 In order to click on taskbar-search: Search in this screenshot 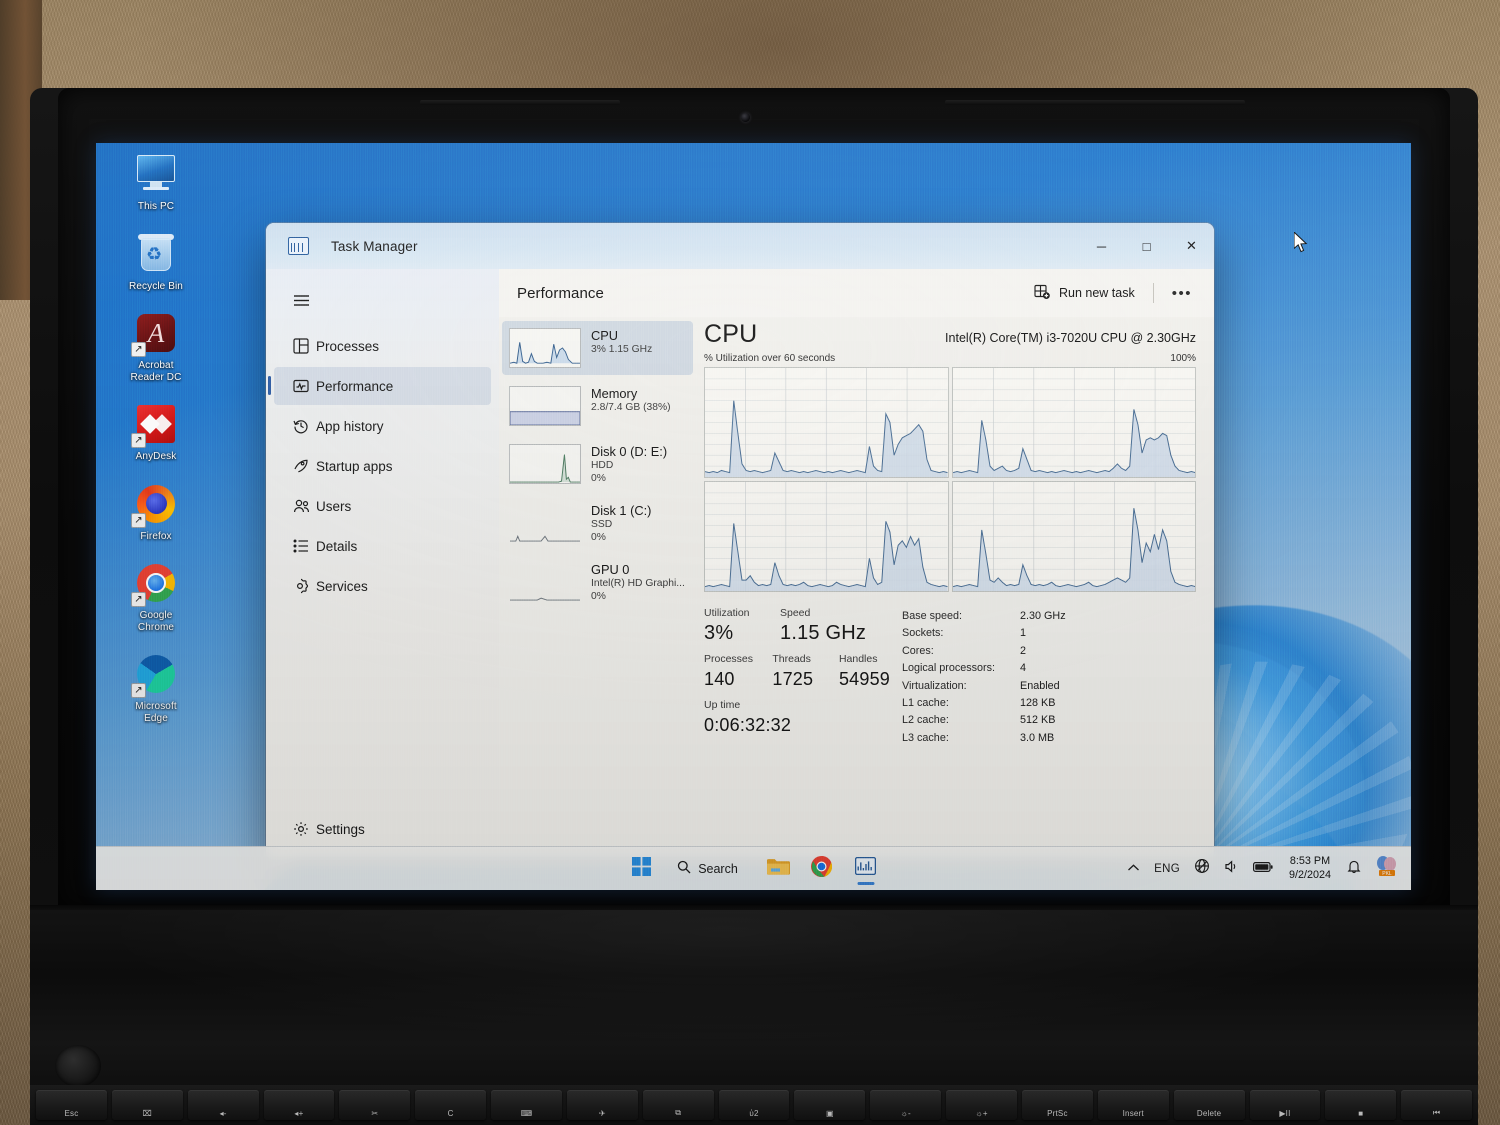, I will do `click(709, 869)`.